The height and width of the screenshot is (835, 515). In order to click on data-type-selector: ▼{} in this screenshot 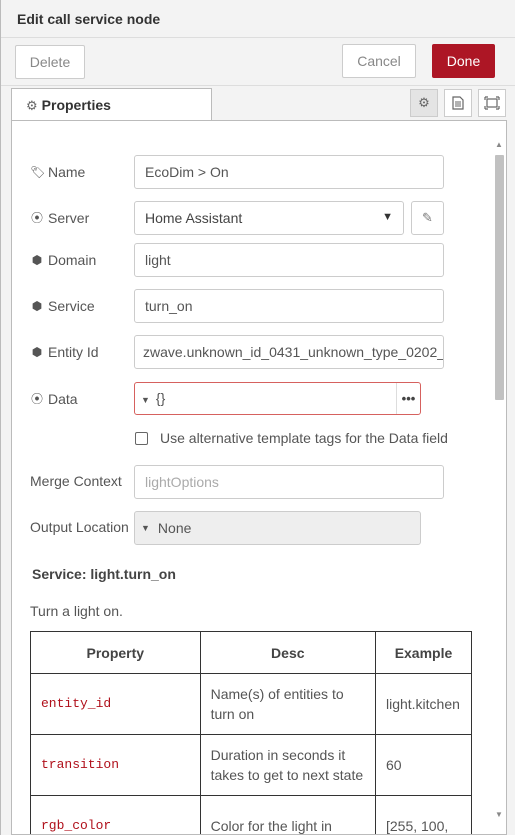, I will do `click(153, 398)`.